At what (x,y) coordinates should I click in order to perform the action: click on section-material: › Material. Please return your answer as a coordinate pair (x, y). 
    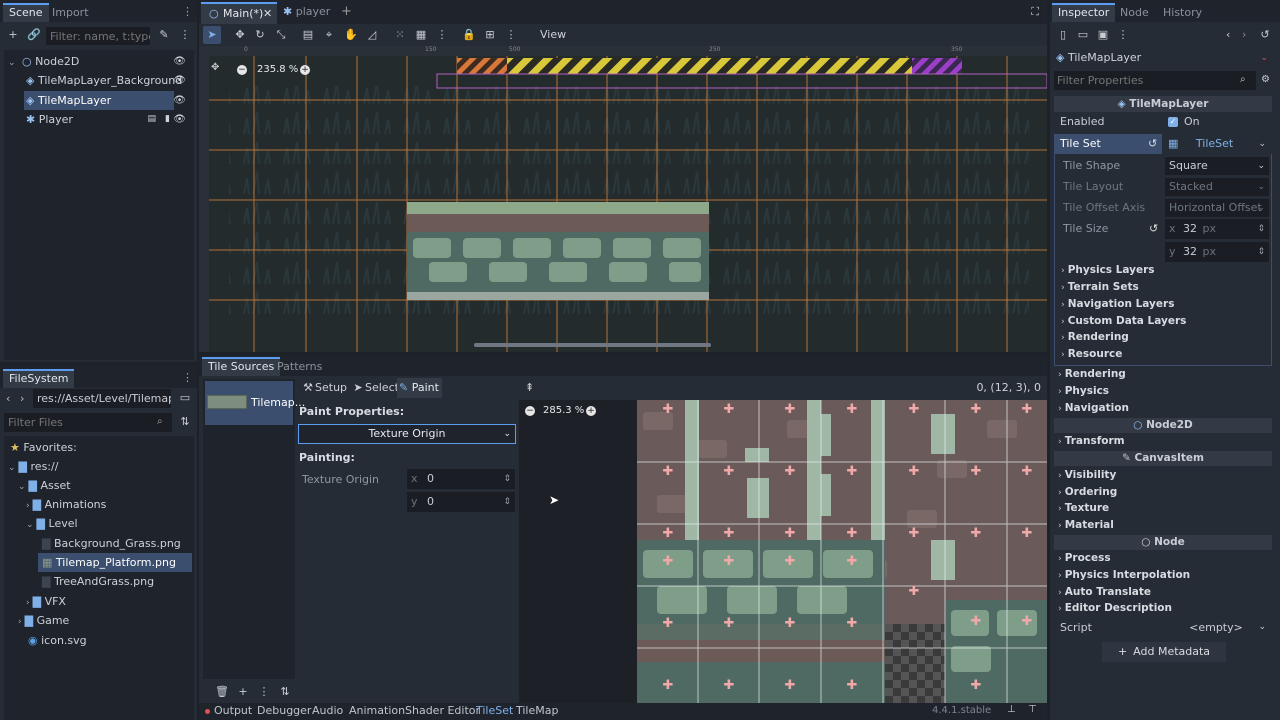
    Looking at the image, I should click on (1086, 525).